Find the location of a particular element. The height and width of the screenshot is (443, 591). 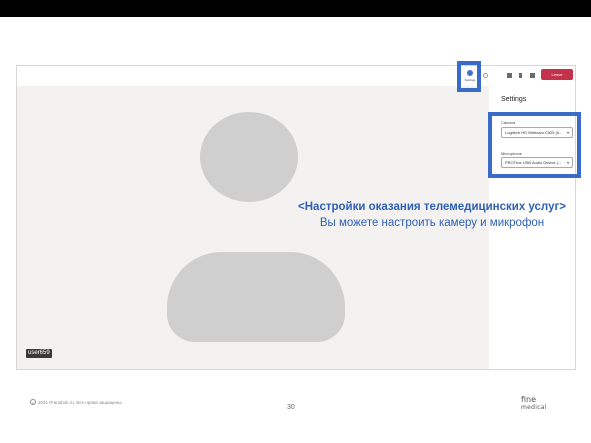

copyright-text: 2021 Pranabok.ru. Все права защищены. is located at coordinates (80, 402).